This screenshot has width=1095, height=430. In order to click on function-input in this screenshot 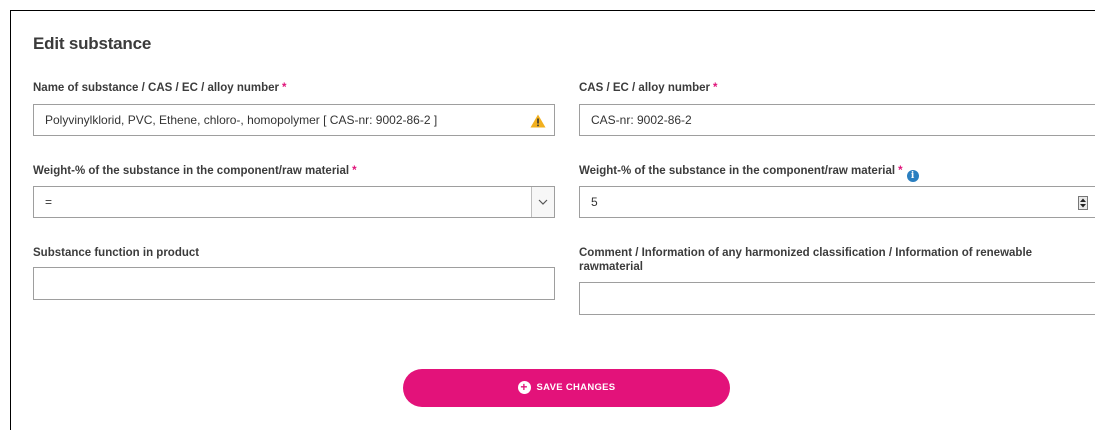, I will do `click(294, 283)`.